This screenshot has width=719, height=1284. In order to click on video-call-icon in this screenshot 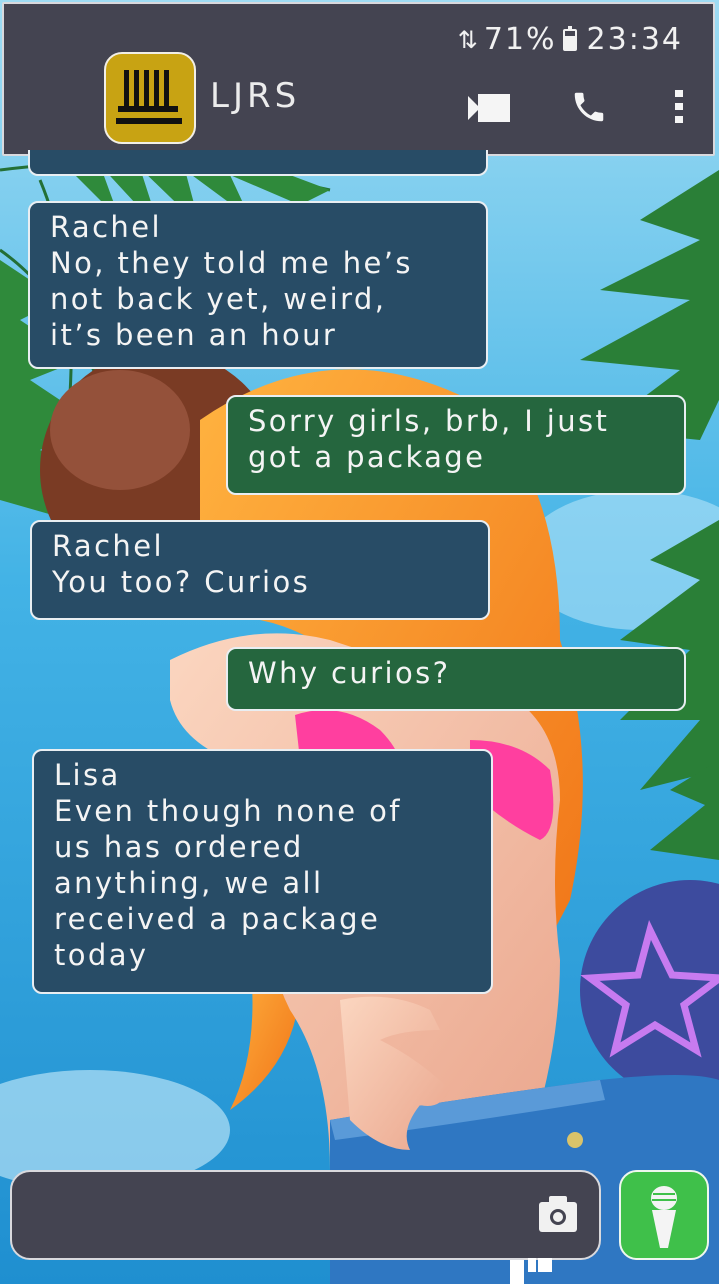, I will do `click(489, 108)`.